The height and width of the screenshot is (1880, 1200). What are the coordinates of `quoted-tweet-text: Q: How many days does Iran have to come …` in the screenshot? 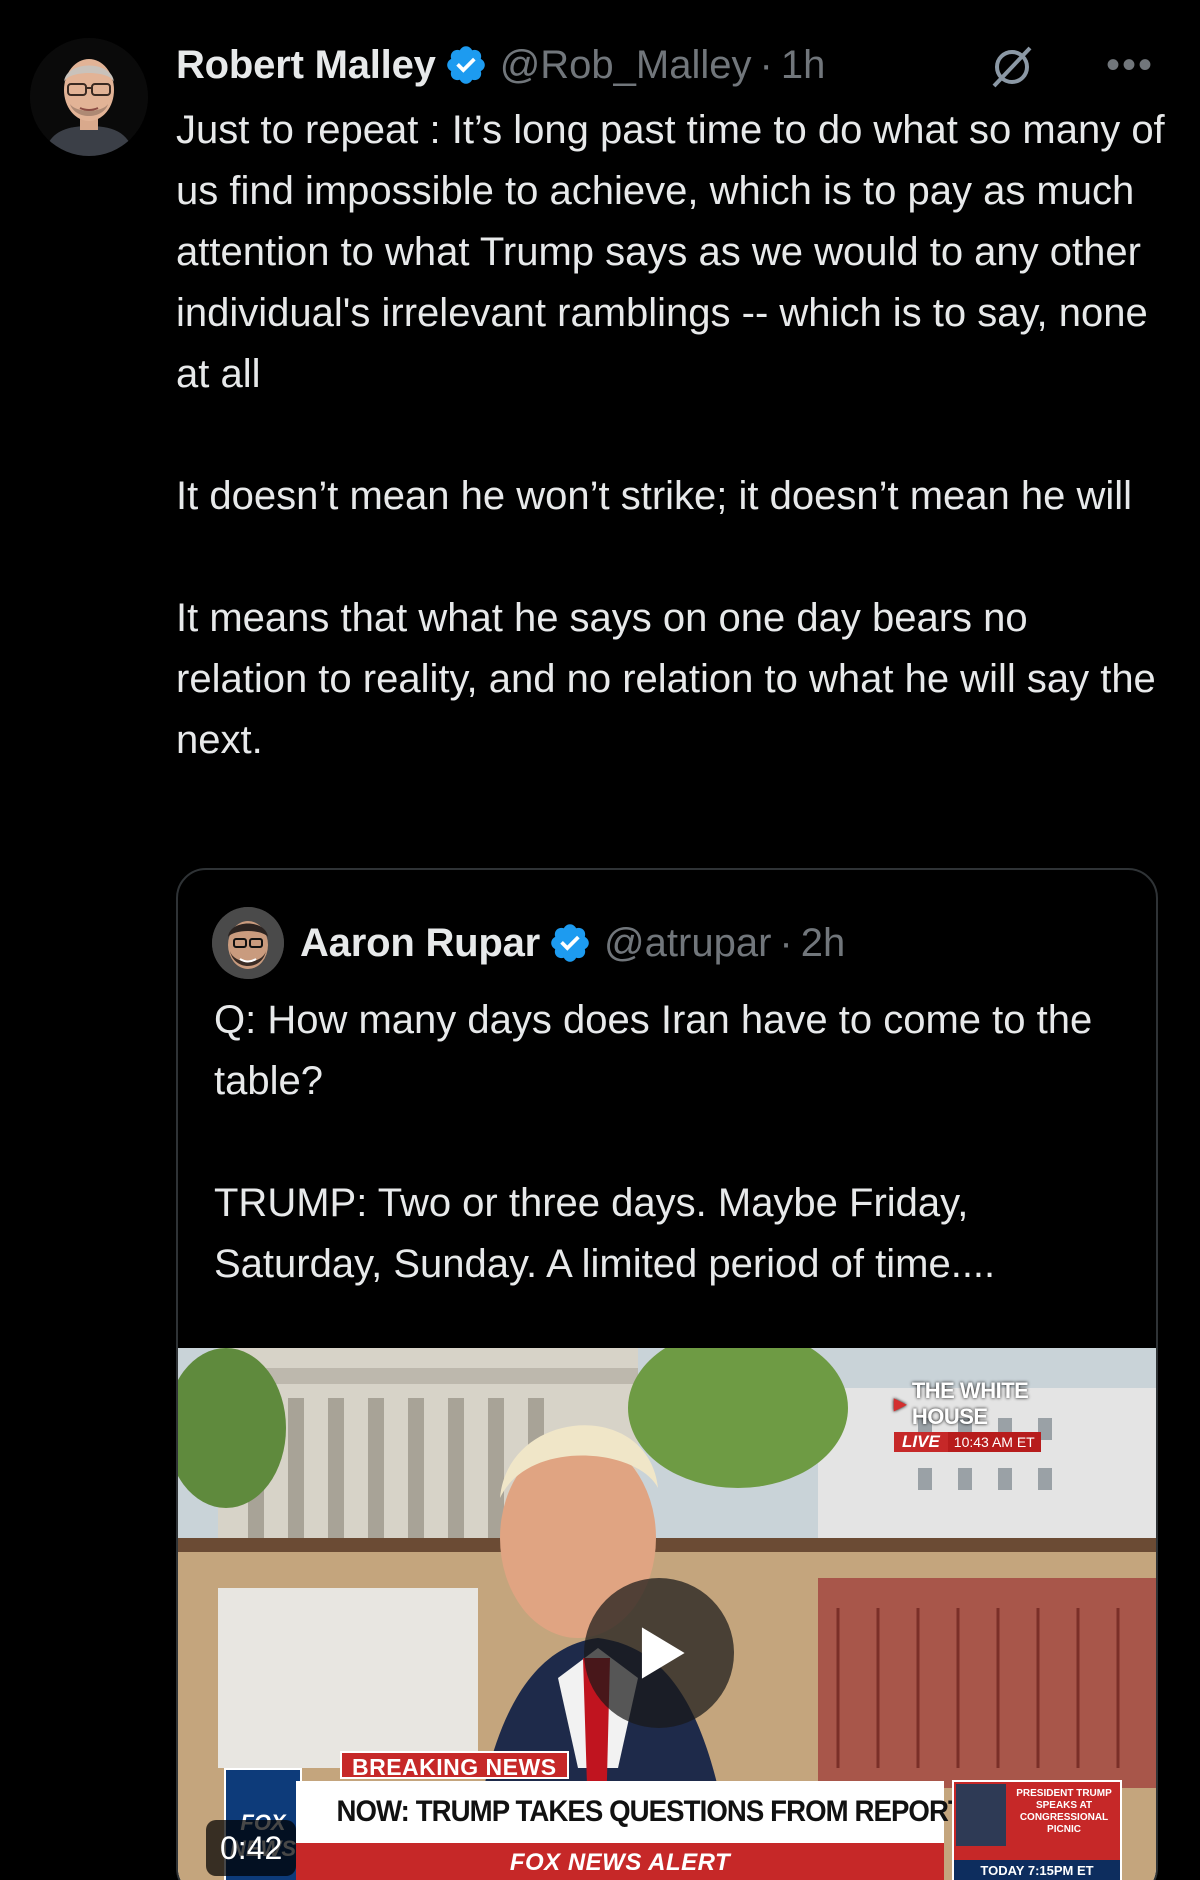 It's located at (674, 1142).